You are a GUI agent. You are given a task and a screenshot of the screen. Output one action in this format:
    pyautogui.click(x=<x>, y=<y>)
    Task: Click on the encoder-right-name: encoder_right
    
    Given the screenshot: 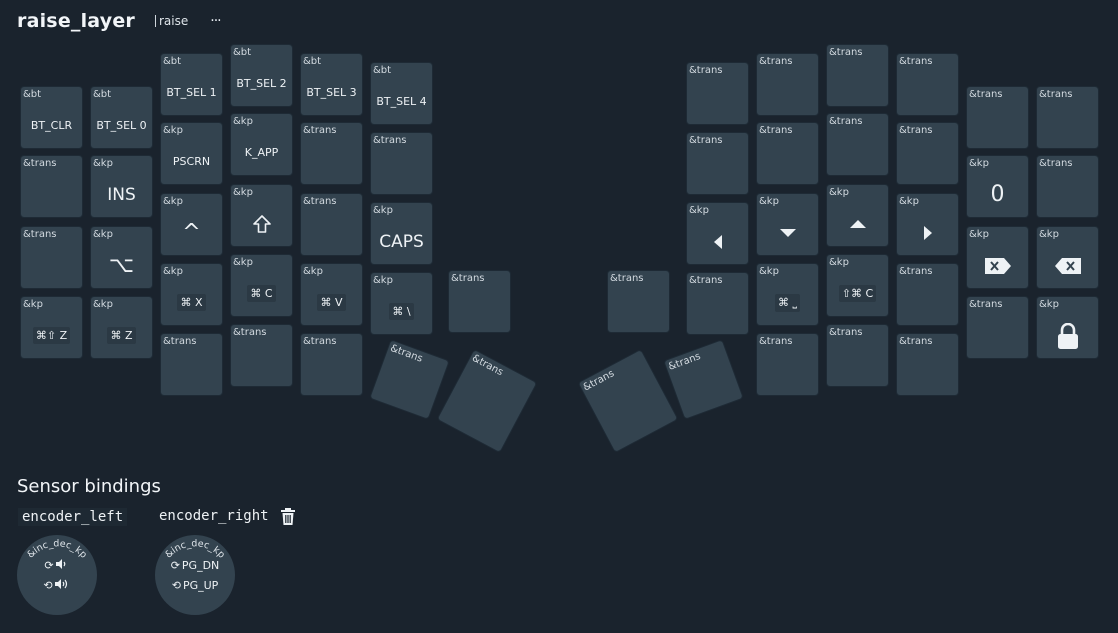 What is the action you would take?
    pyautogui.click(x=214, y=516)
    